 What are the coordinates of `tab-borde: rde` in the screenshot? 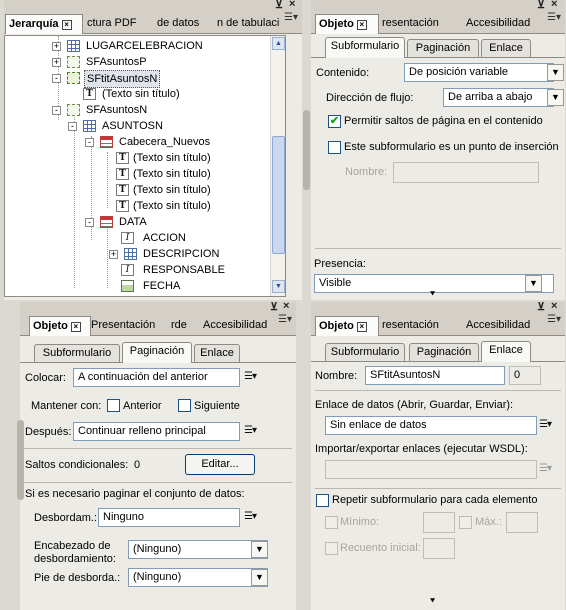 It's located at (181, 326).